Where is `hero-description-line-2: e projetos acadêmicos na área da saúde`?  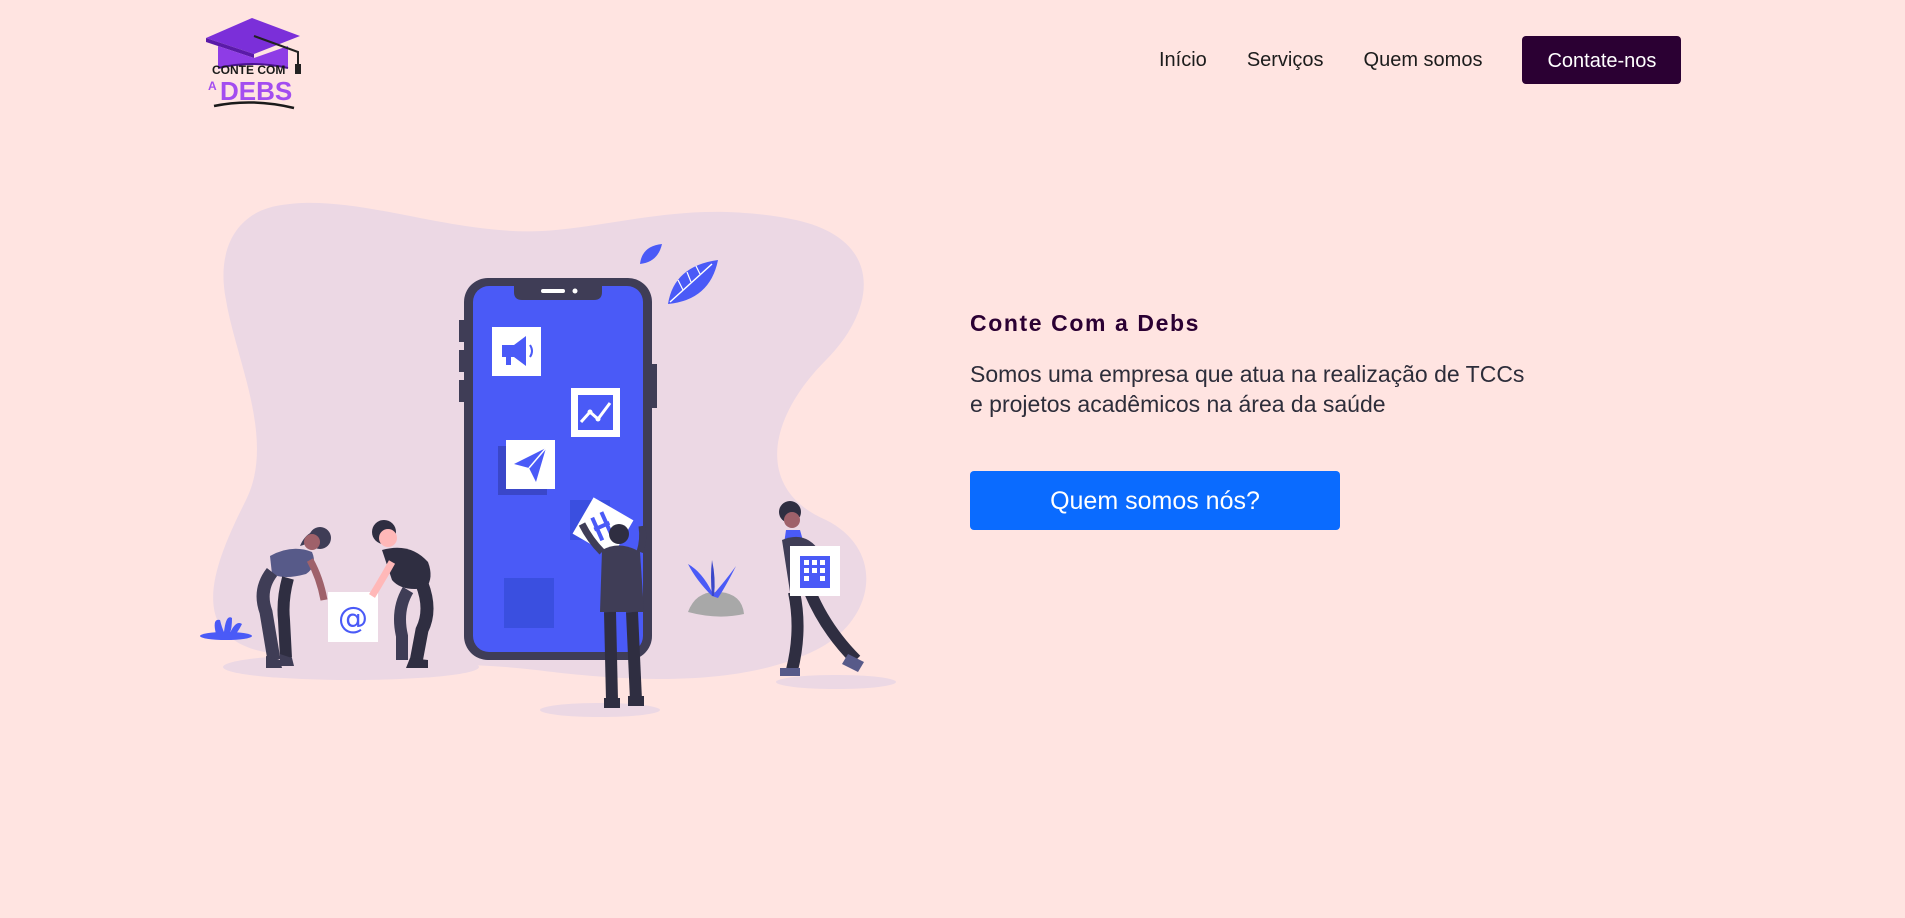
hero-description-line-2: e projetos acadêmicos na área da saúde is located at coordinates (1178, 404).